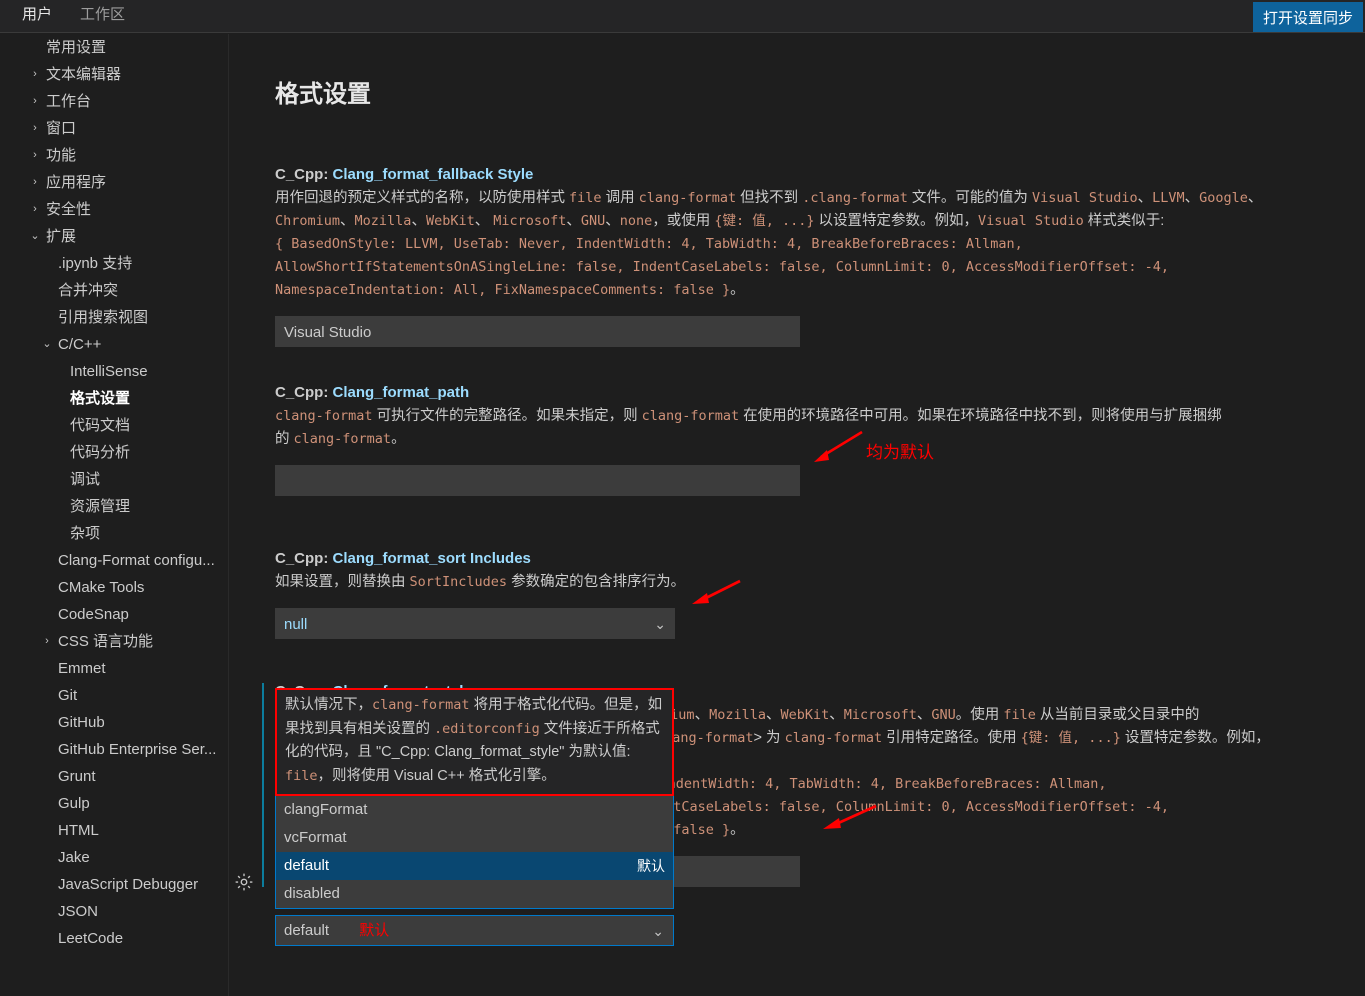 The width and height of the screenshot is (1365, 996). I want to click on sidebar-item-label: 代码分析, so click(100, 452).